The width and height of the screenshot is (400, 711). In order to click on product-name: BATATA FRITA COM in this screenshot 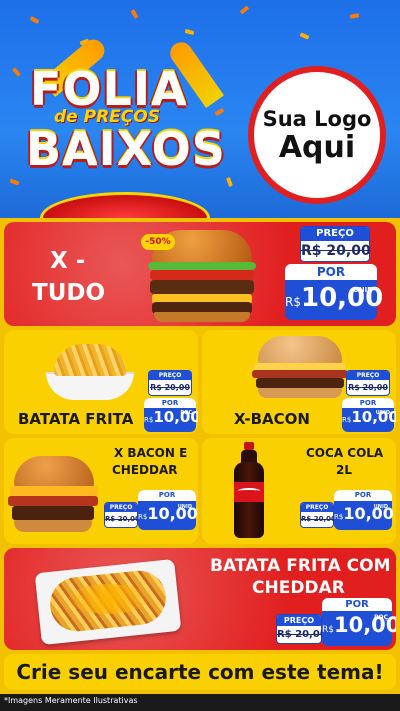, I will do `click(300, 566)`.